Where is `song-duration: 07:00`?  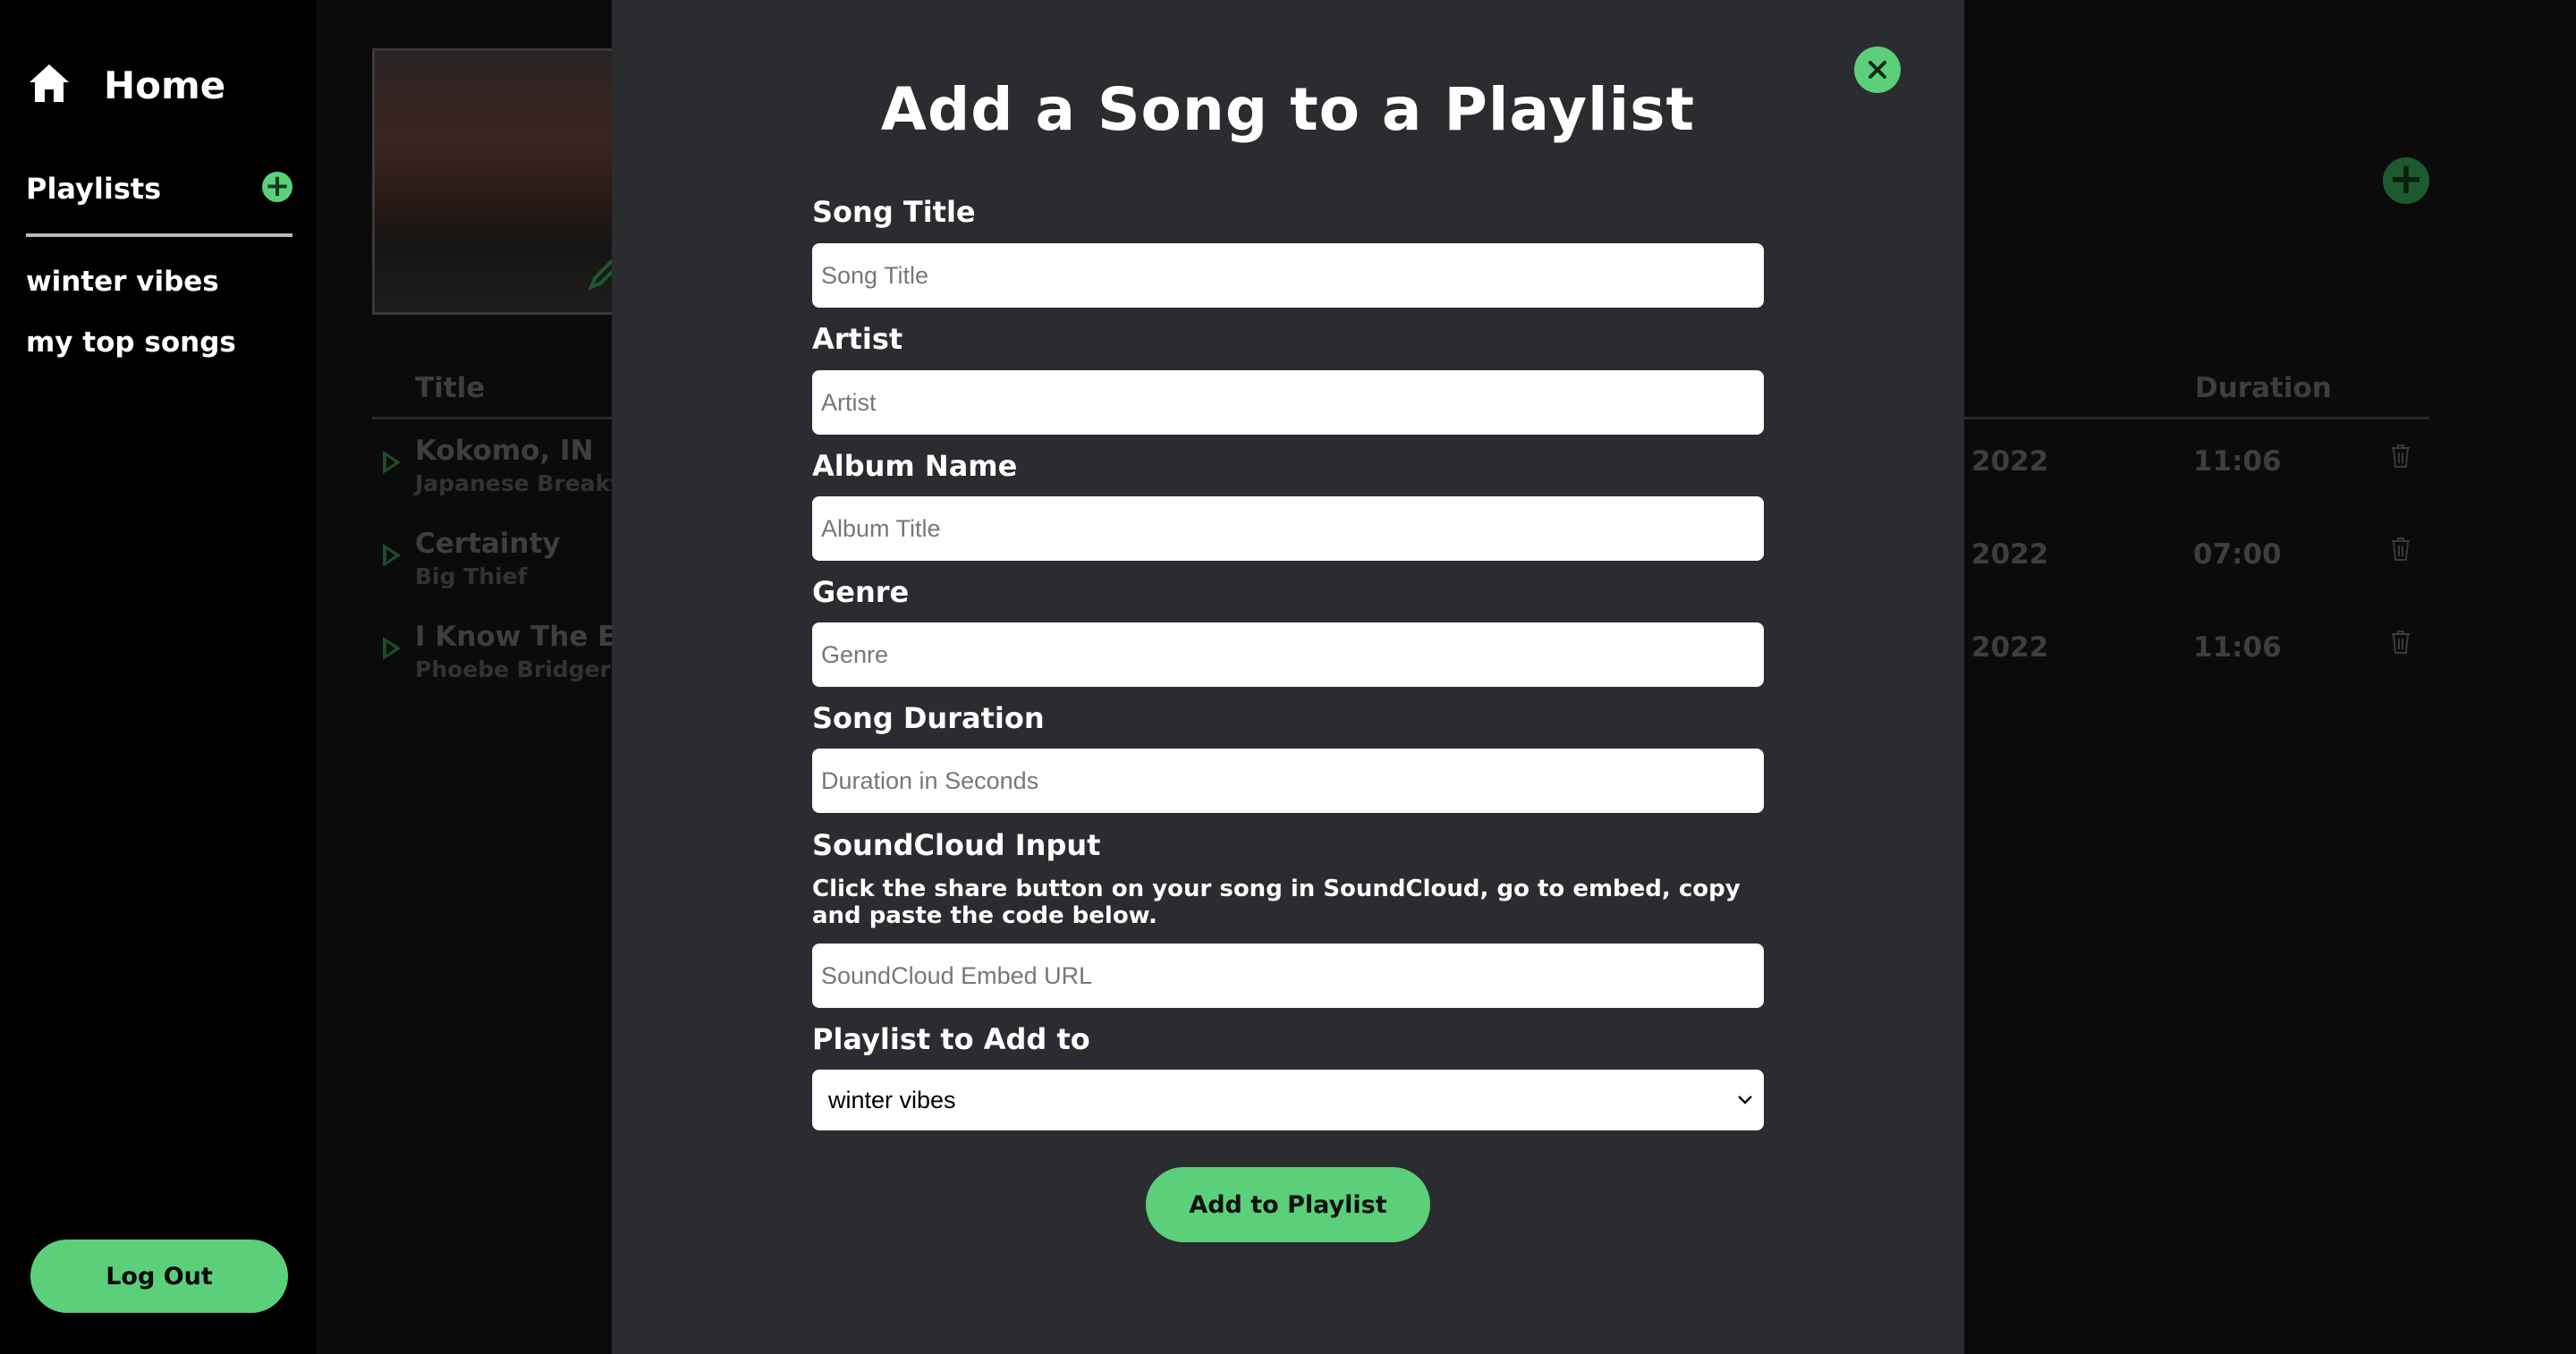 song-duration: 07:00 is located at coordinates (2237, 554).